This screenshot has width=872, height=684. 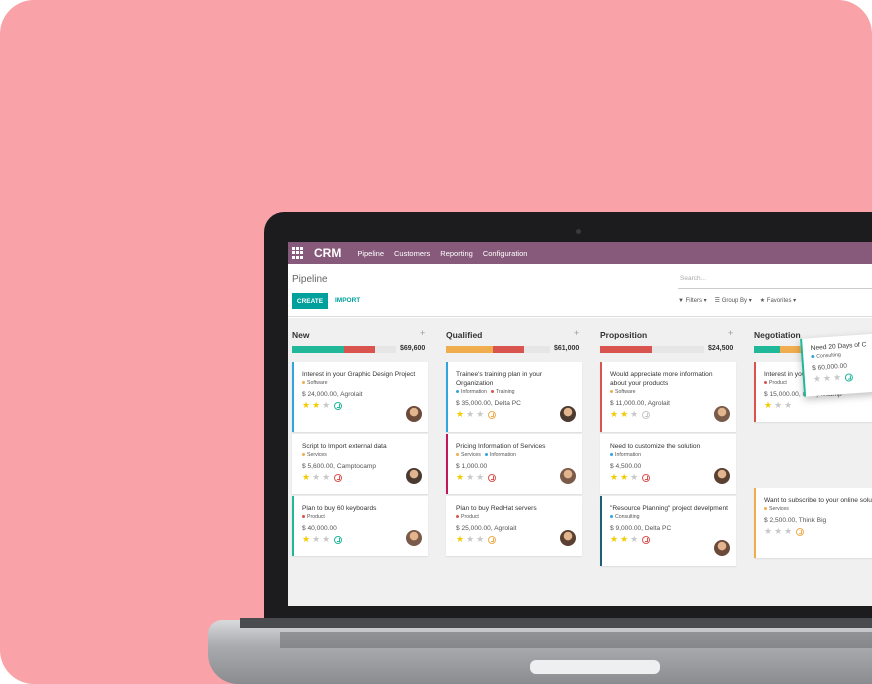 What do you see at coordinates (370, 253) in the screenshot?
I see `menu-pipeline: Pipeline` at bounding box center [370, 253].